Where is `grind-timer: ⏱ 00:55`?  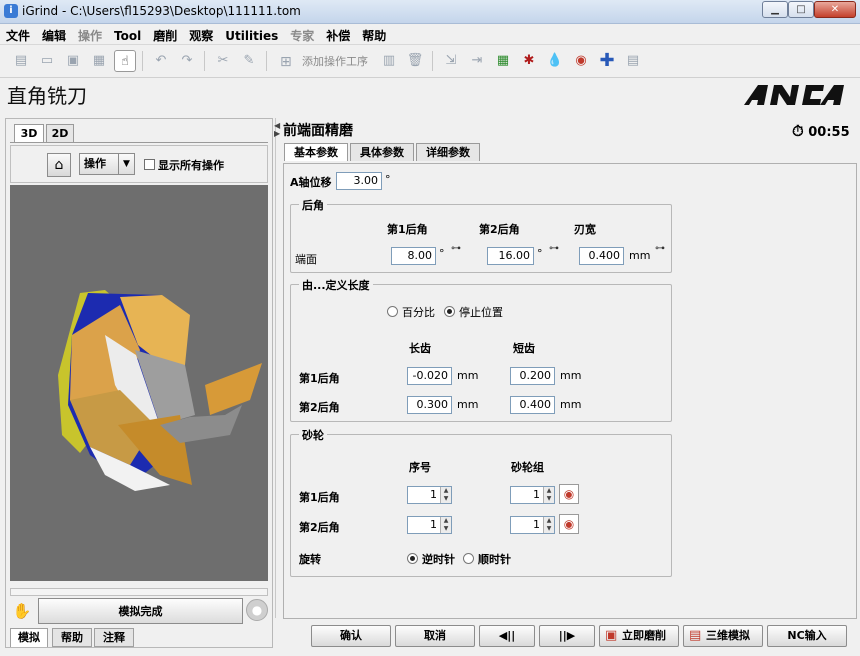 grind-timer: ⏱ 00:55 is located at coordinates (821, 131).